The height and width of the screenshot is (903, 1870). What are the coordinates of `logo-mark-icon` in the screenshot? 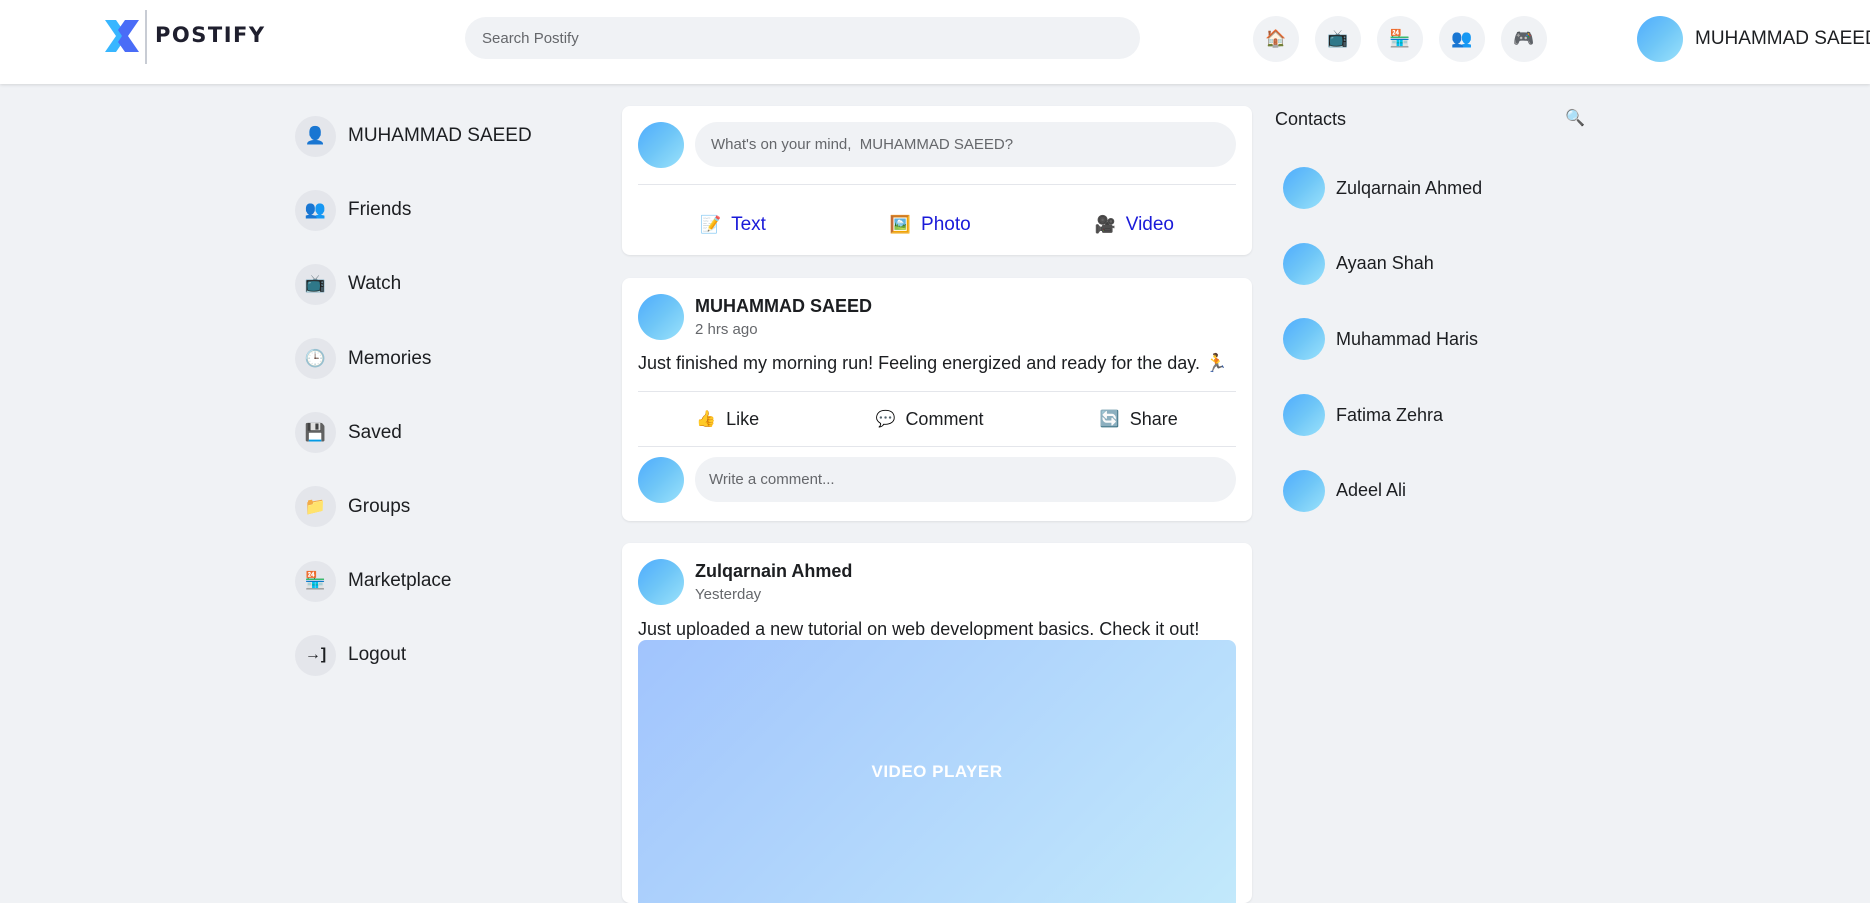 It's located at (122, 36).